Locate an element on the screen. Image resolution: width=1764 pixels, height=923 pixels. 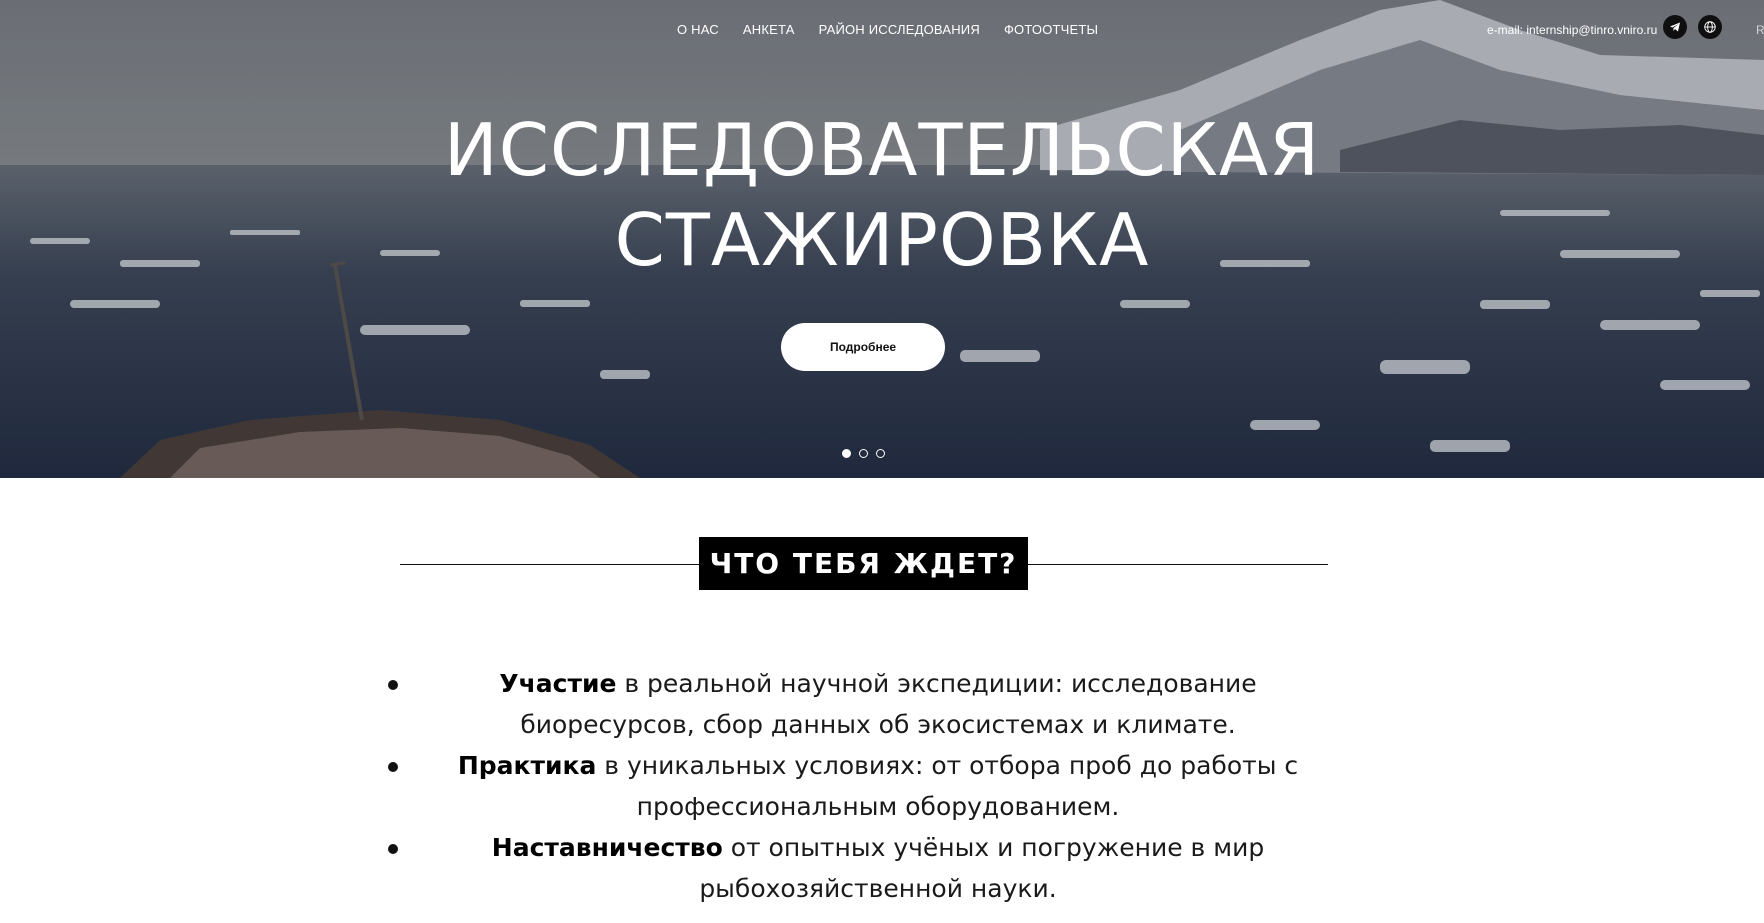
contact-email: e-mail: internship@tinro.vniro.ru is located at coordinates (1572, 30).